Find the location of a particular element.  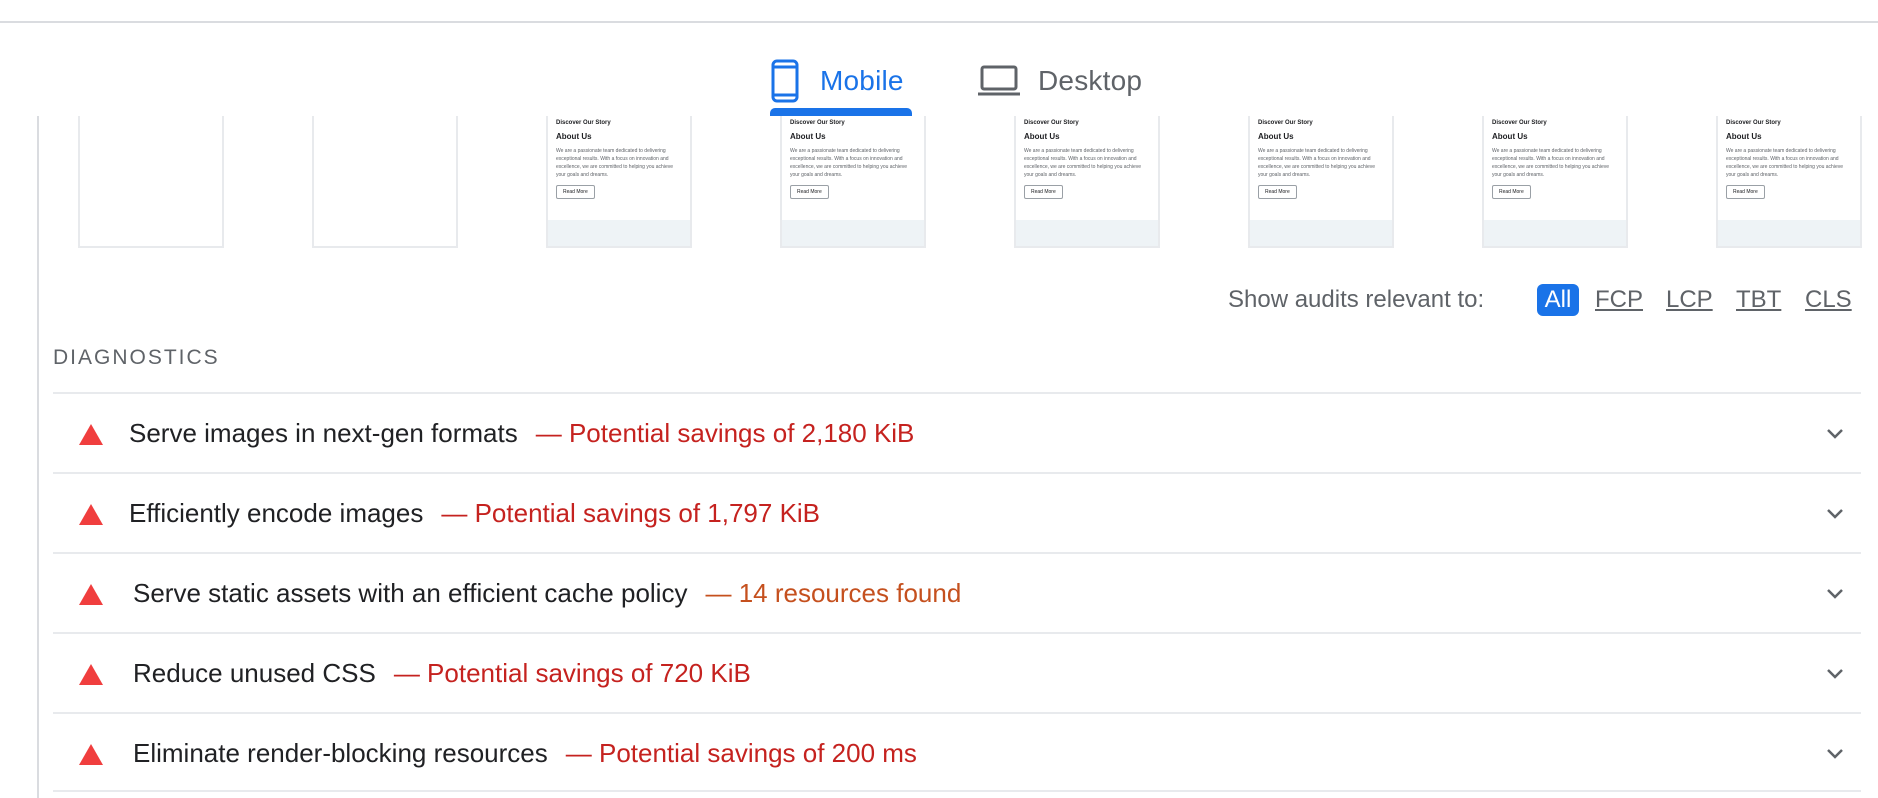

tab-desktop: Desktop is located at coordinates (1068, 81).